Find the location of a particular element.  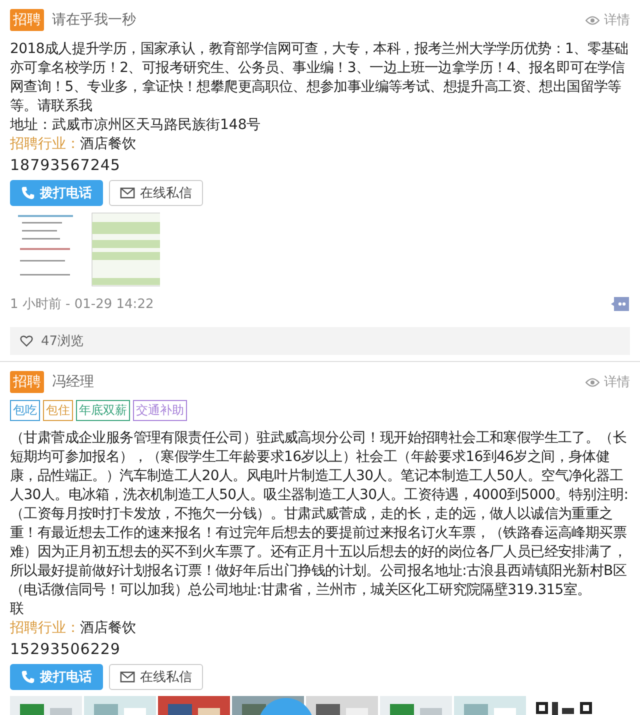

post-text: 2018成人提升学历，国家承认，教育部学信网可查，大专，本科，报考兰州大学学历优势：1、零基础亦可拿名校学历！2、可报考研究生、公务员、事业编！3、一边上班一边拿学历！4、报名即可在学信网查询！5、专业多，拿证快！想攀爬更高职位、想参加事业编等考试、想提升高工资、想出国留学等等。请联系我 is located at coordinates (320, 78).